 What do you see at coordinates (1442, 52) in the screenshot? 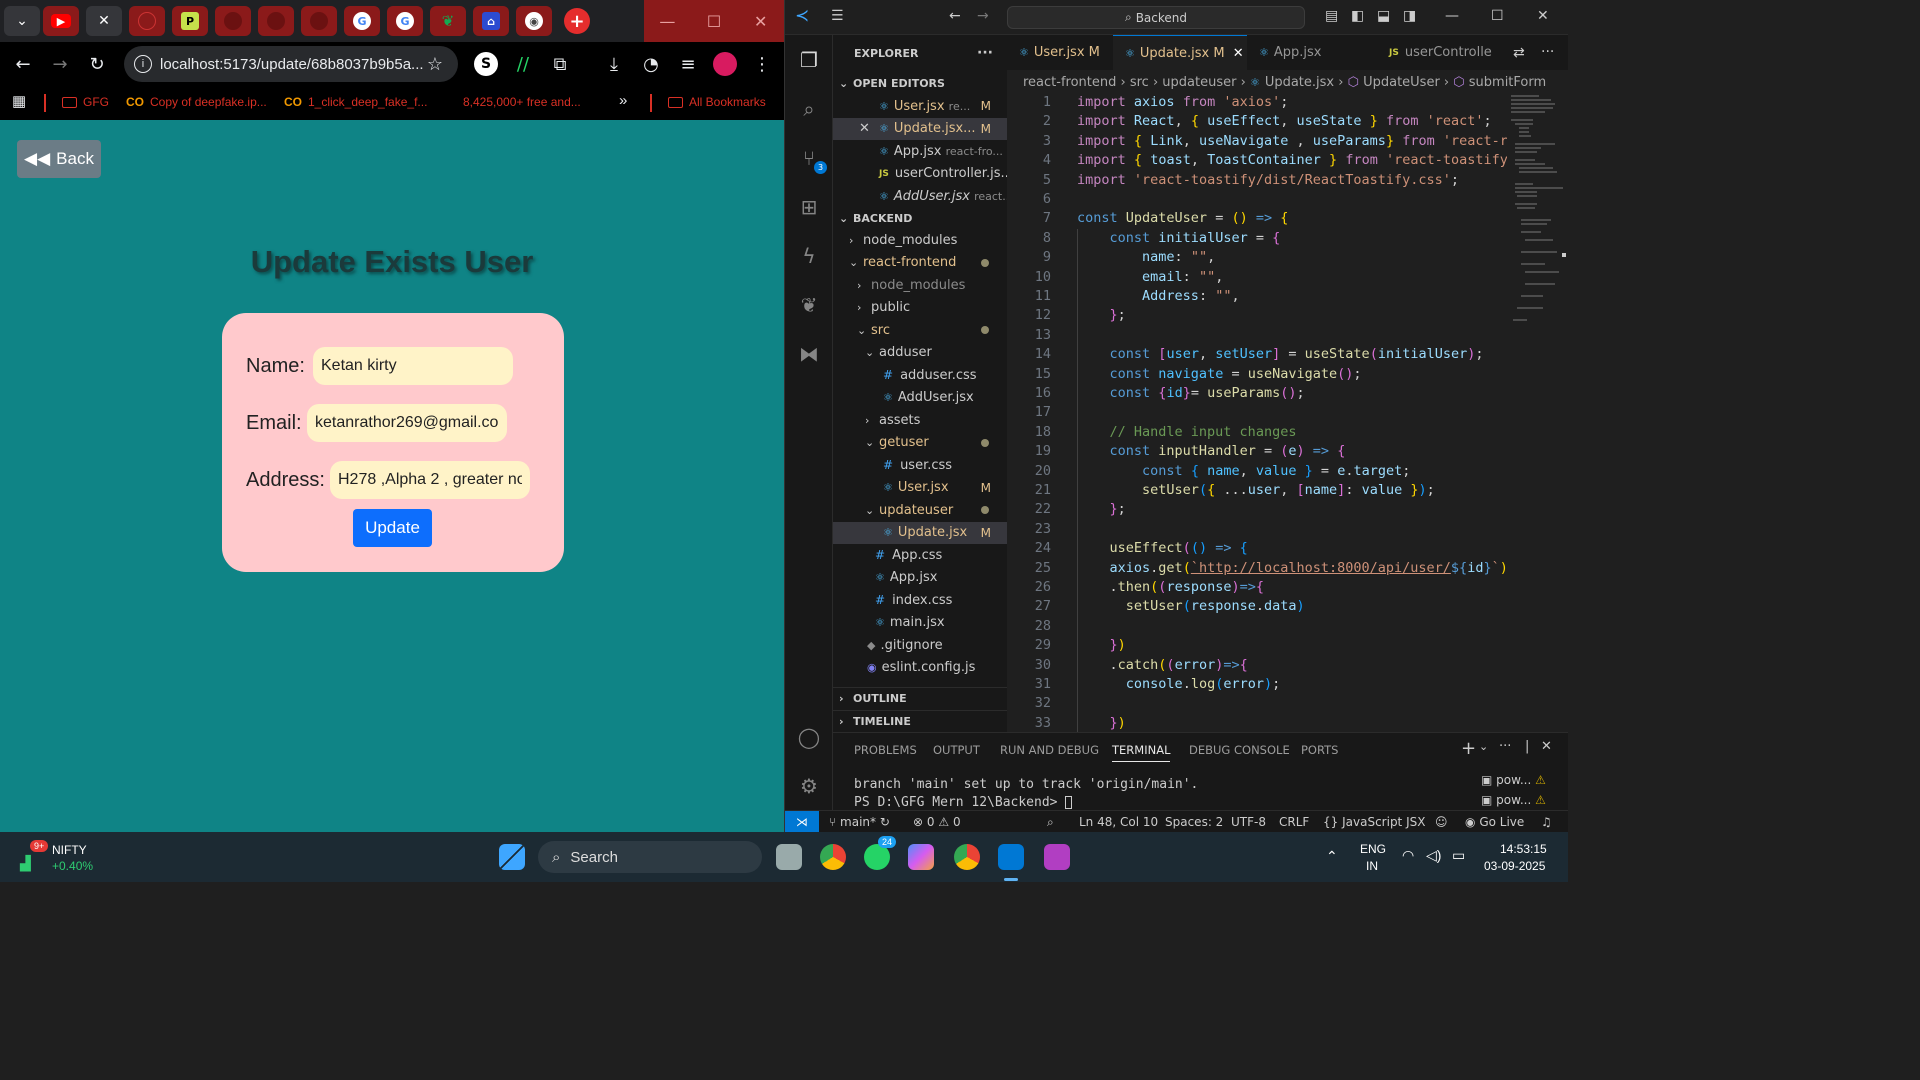
I see `tab-usercontroller-js: JS userControlle` at bounding box center [1442, 52].